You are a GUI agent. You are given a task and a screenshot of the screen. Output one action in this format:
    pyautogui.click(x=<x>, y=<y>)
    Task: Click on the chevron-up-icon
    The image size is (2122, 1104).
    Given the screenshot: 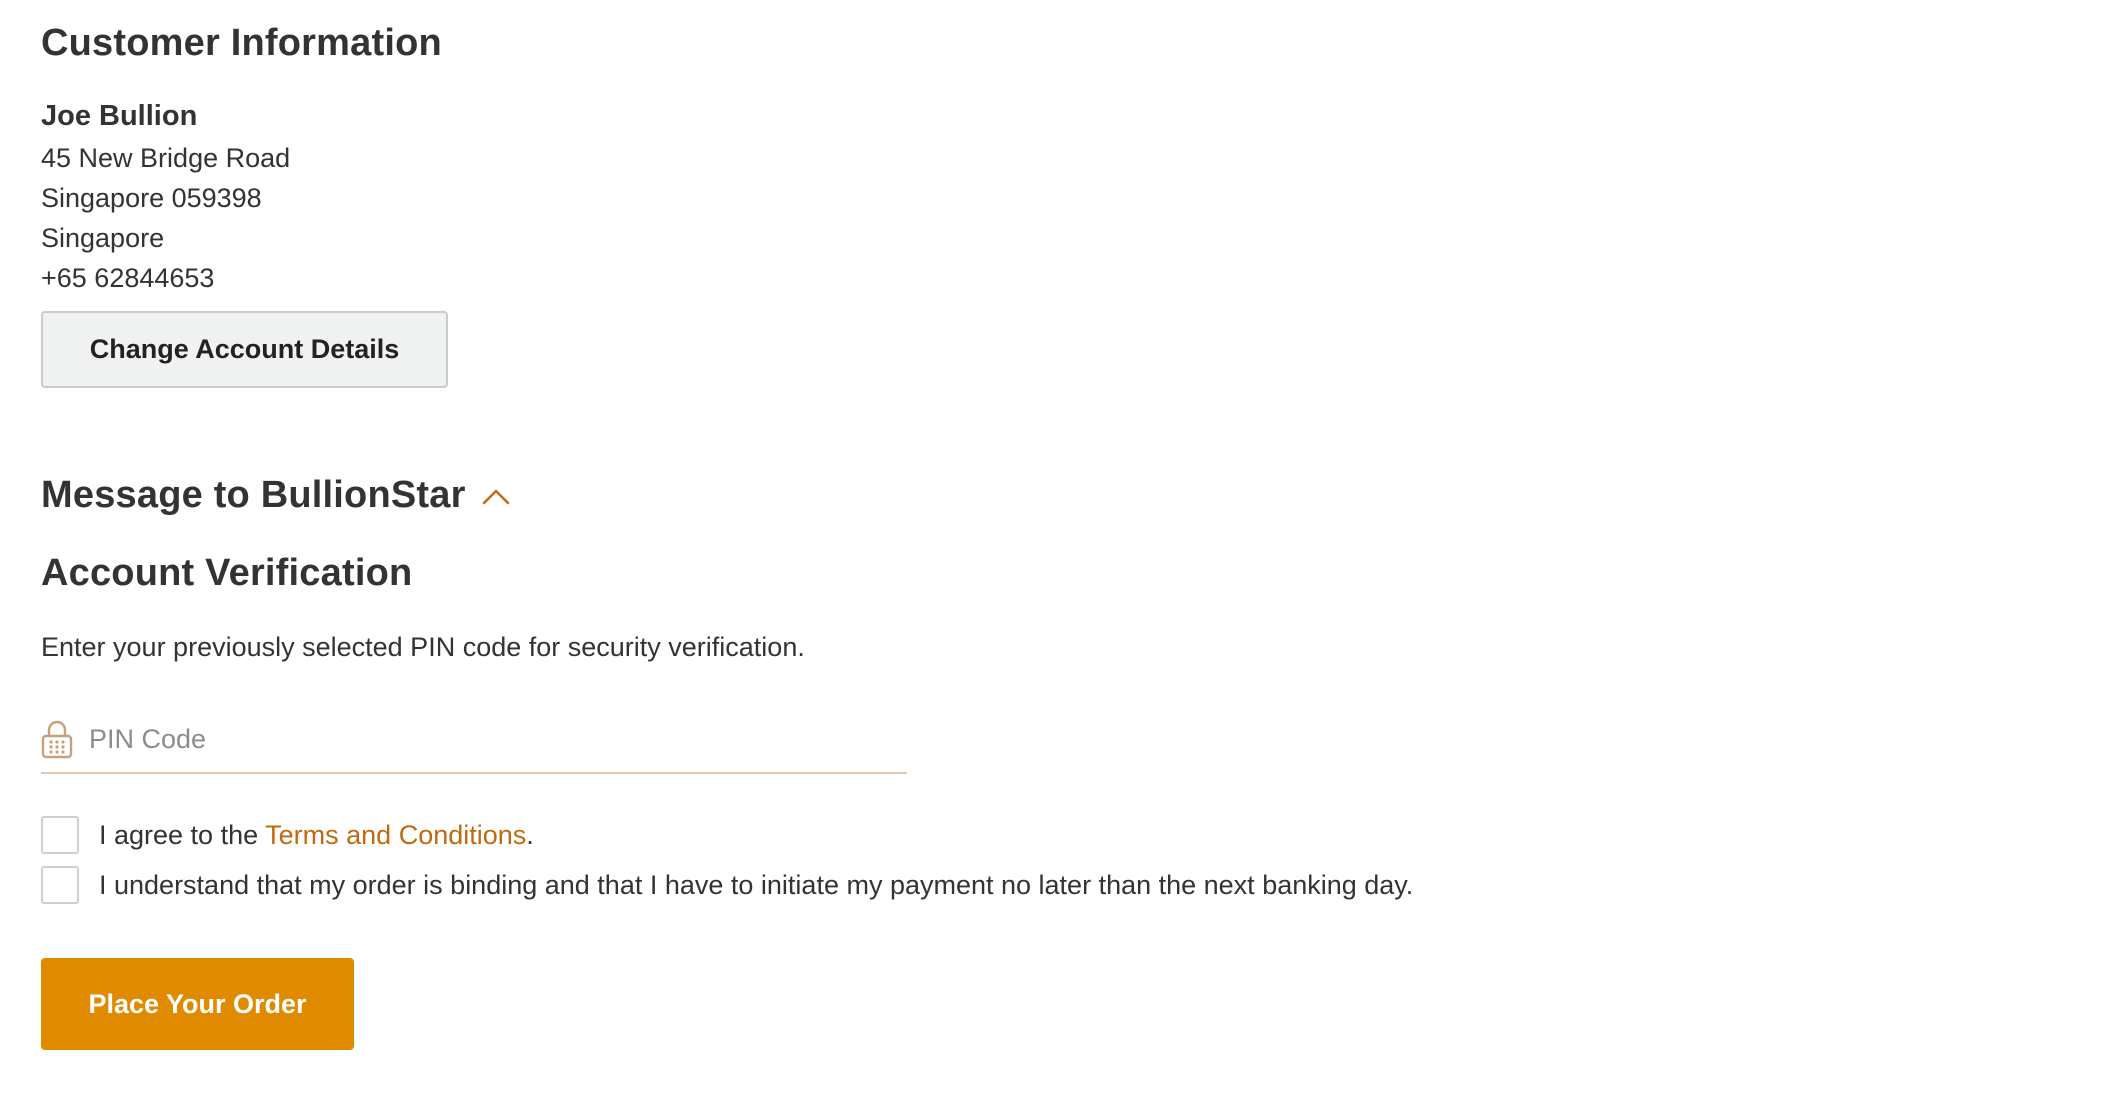 What is the action you would take?
    pyautogui.click(x=496, y=496)
    